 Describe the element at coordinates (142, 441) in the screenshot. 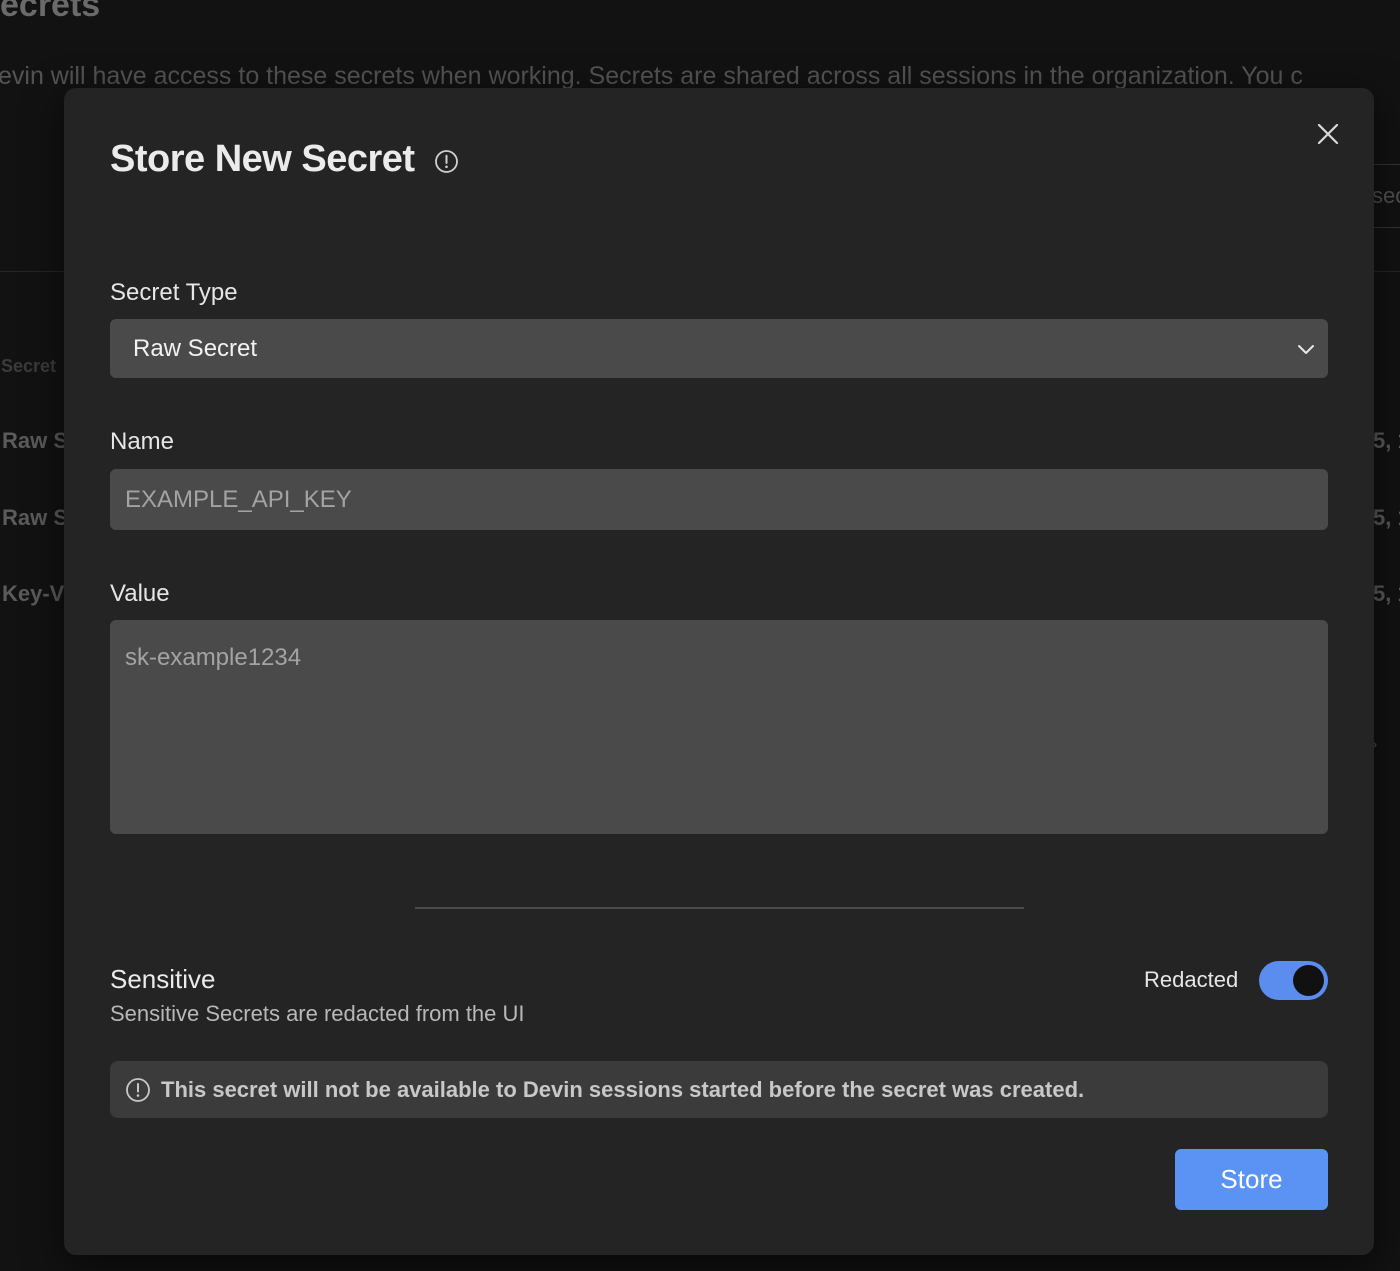

I see `name-label: Name` at that location.